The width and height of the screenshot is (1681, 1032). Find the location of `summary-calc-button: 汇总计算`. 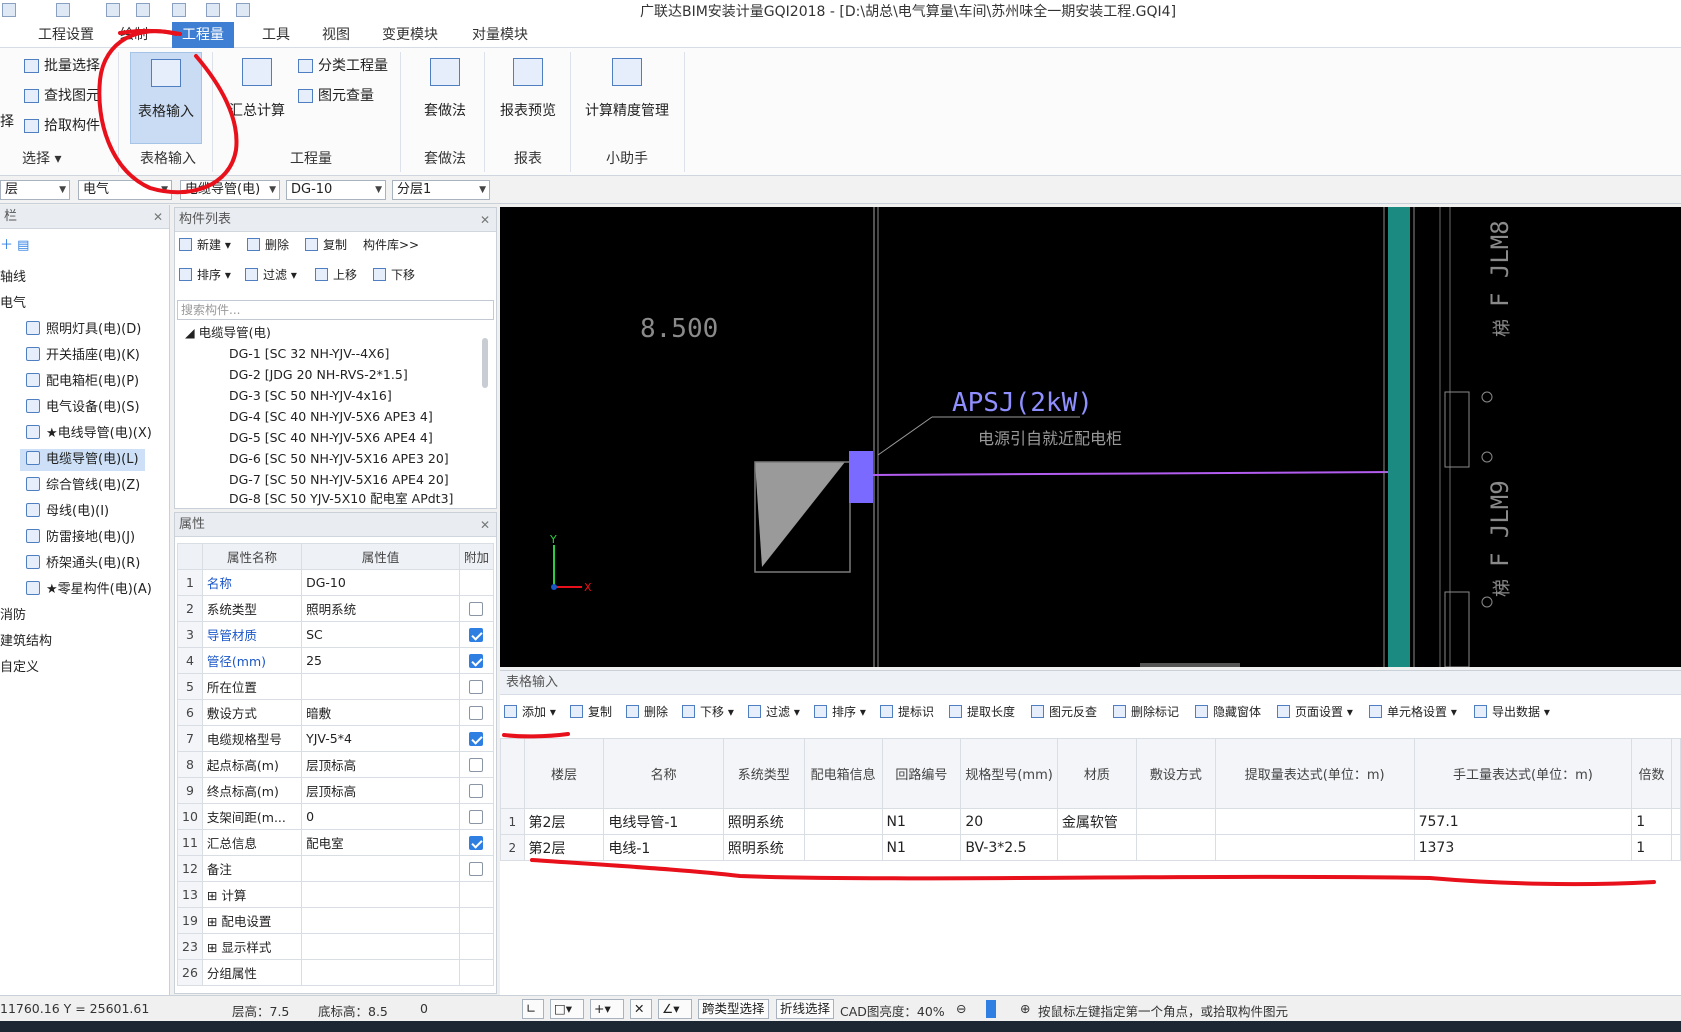

summary-calc-button: 汇总计算 is located at coordinates (257, 98).